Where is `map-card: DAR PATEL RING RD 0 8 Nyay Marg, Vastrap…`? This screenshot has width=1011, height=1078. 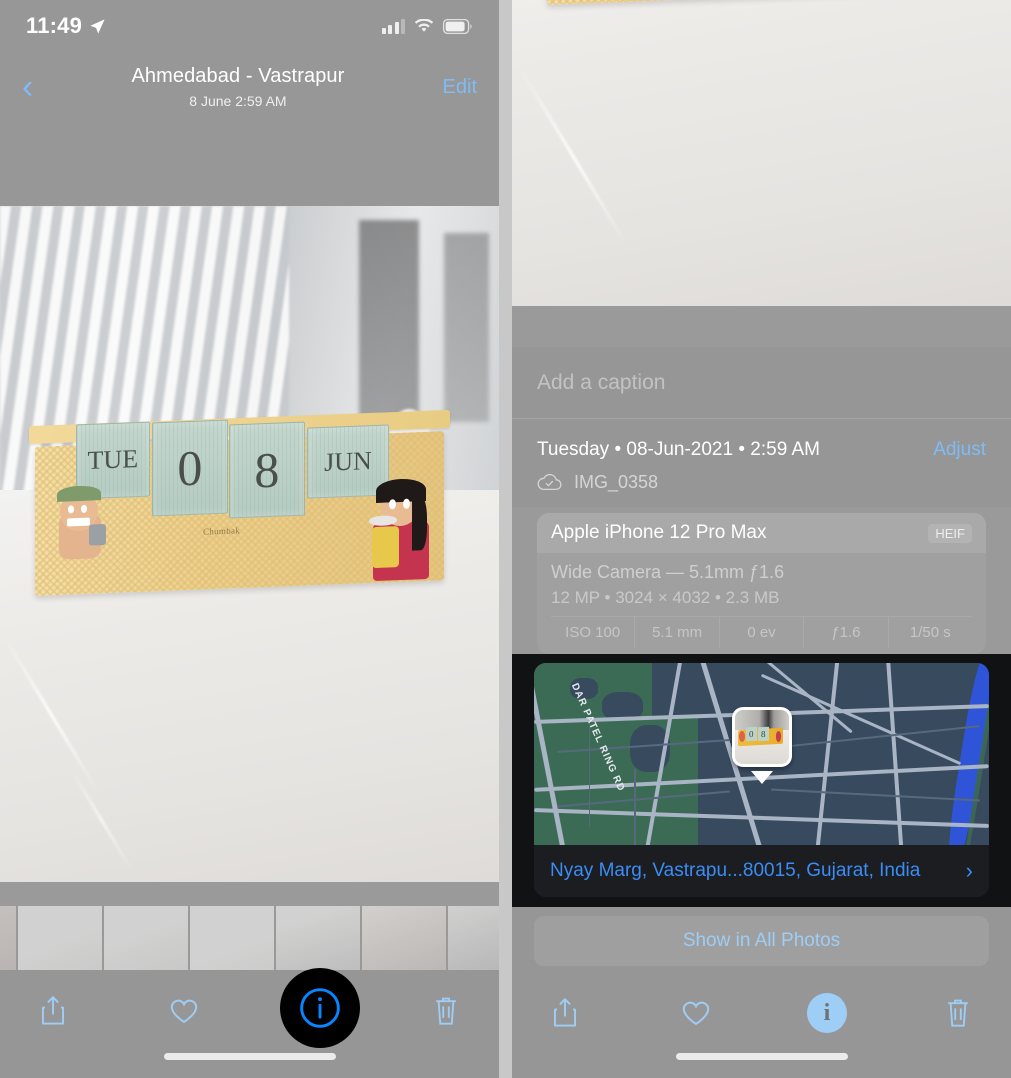
map-card: DAR PATEL RING RD 0 8 Nyay Marg, Vastrap… is located at coordinates (761, 780).